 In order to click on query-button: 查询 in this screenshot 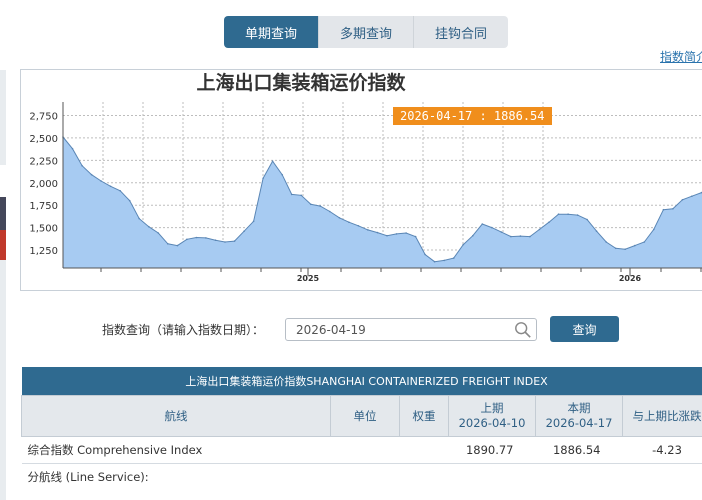, I will do `click(584, 329)`.